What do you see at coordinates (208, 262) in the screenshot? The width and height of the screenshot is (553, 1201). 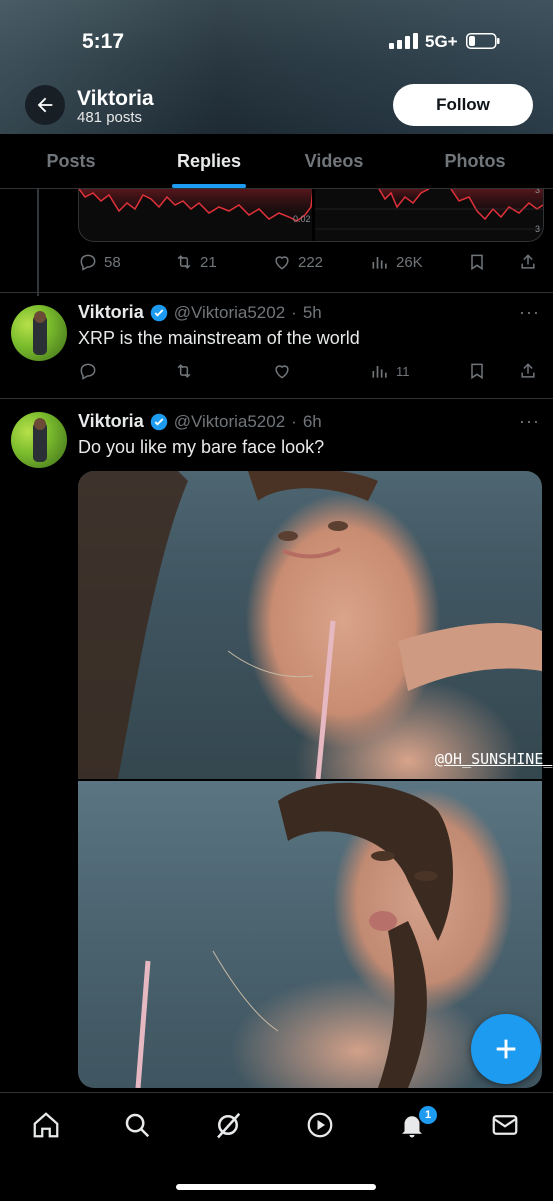 I see `repost-count: 21` at bounding box center [208, 262].